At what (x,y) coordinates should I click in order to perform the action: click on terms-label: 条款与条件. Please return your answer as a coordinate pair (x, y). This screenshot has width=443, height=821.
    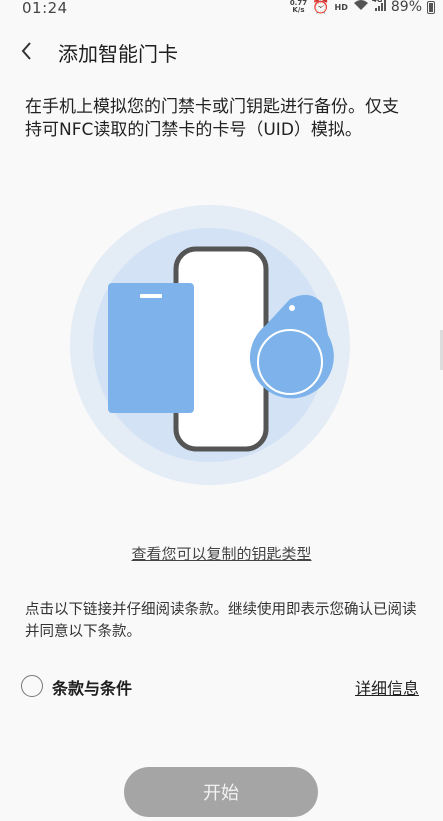
    Looking at the image, I should click on (92, 687).